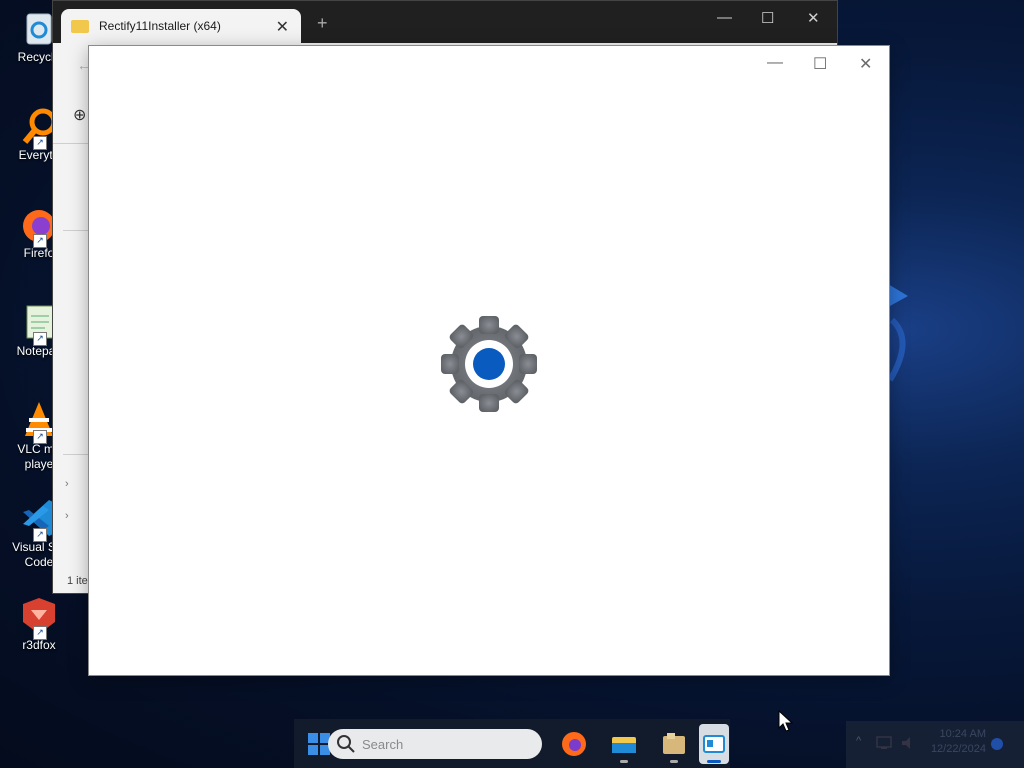 Image resolution: width=1024 pixels, height=768 pixels. What do you see at coordinates (77, 581) in the screenshot?
I see `explorer-status-text: 1 ite` at bounding box center [77, 581].